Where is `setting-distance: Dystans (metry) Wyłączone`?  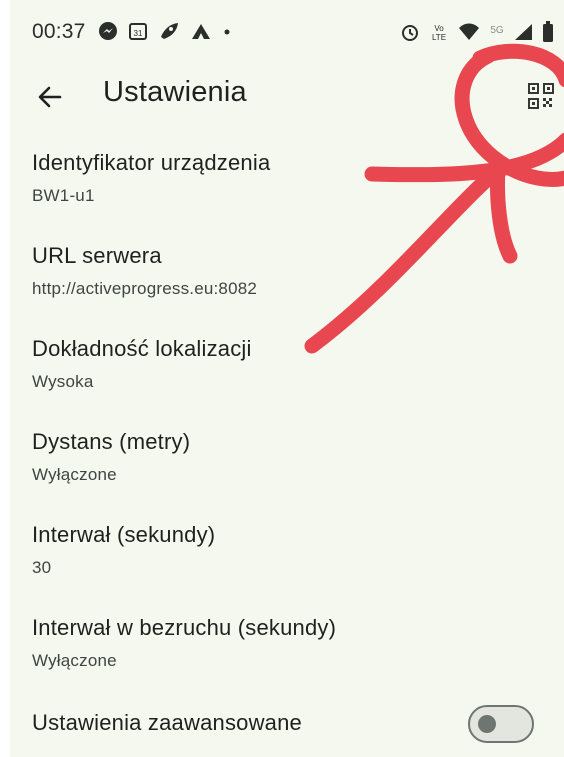
setting-distance: Dystans (metry) Wyłączone is located at coordinates (292, 457).